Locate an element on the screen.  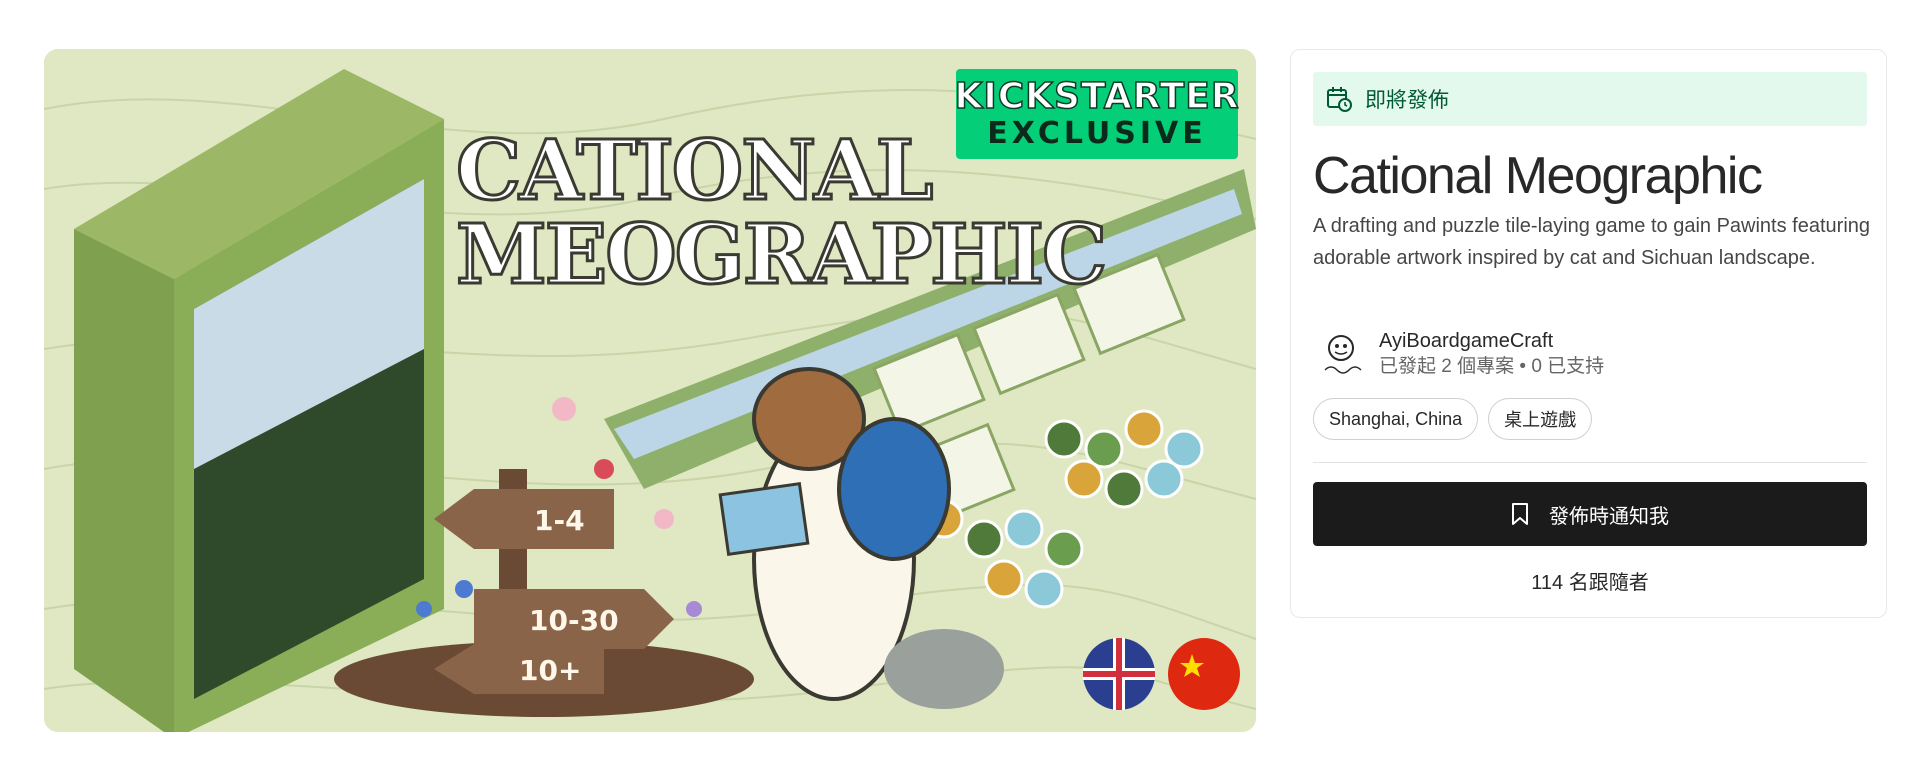
creator-name: AyiBoardgameCraft is located at coordinates (1491, 341).